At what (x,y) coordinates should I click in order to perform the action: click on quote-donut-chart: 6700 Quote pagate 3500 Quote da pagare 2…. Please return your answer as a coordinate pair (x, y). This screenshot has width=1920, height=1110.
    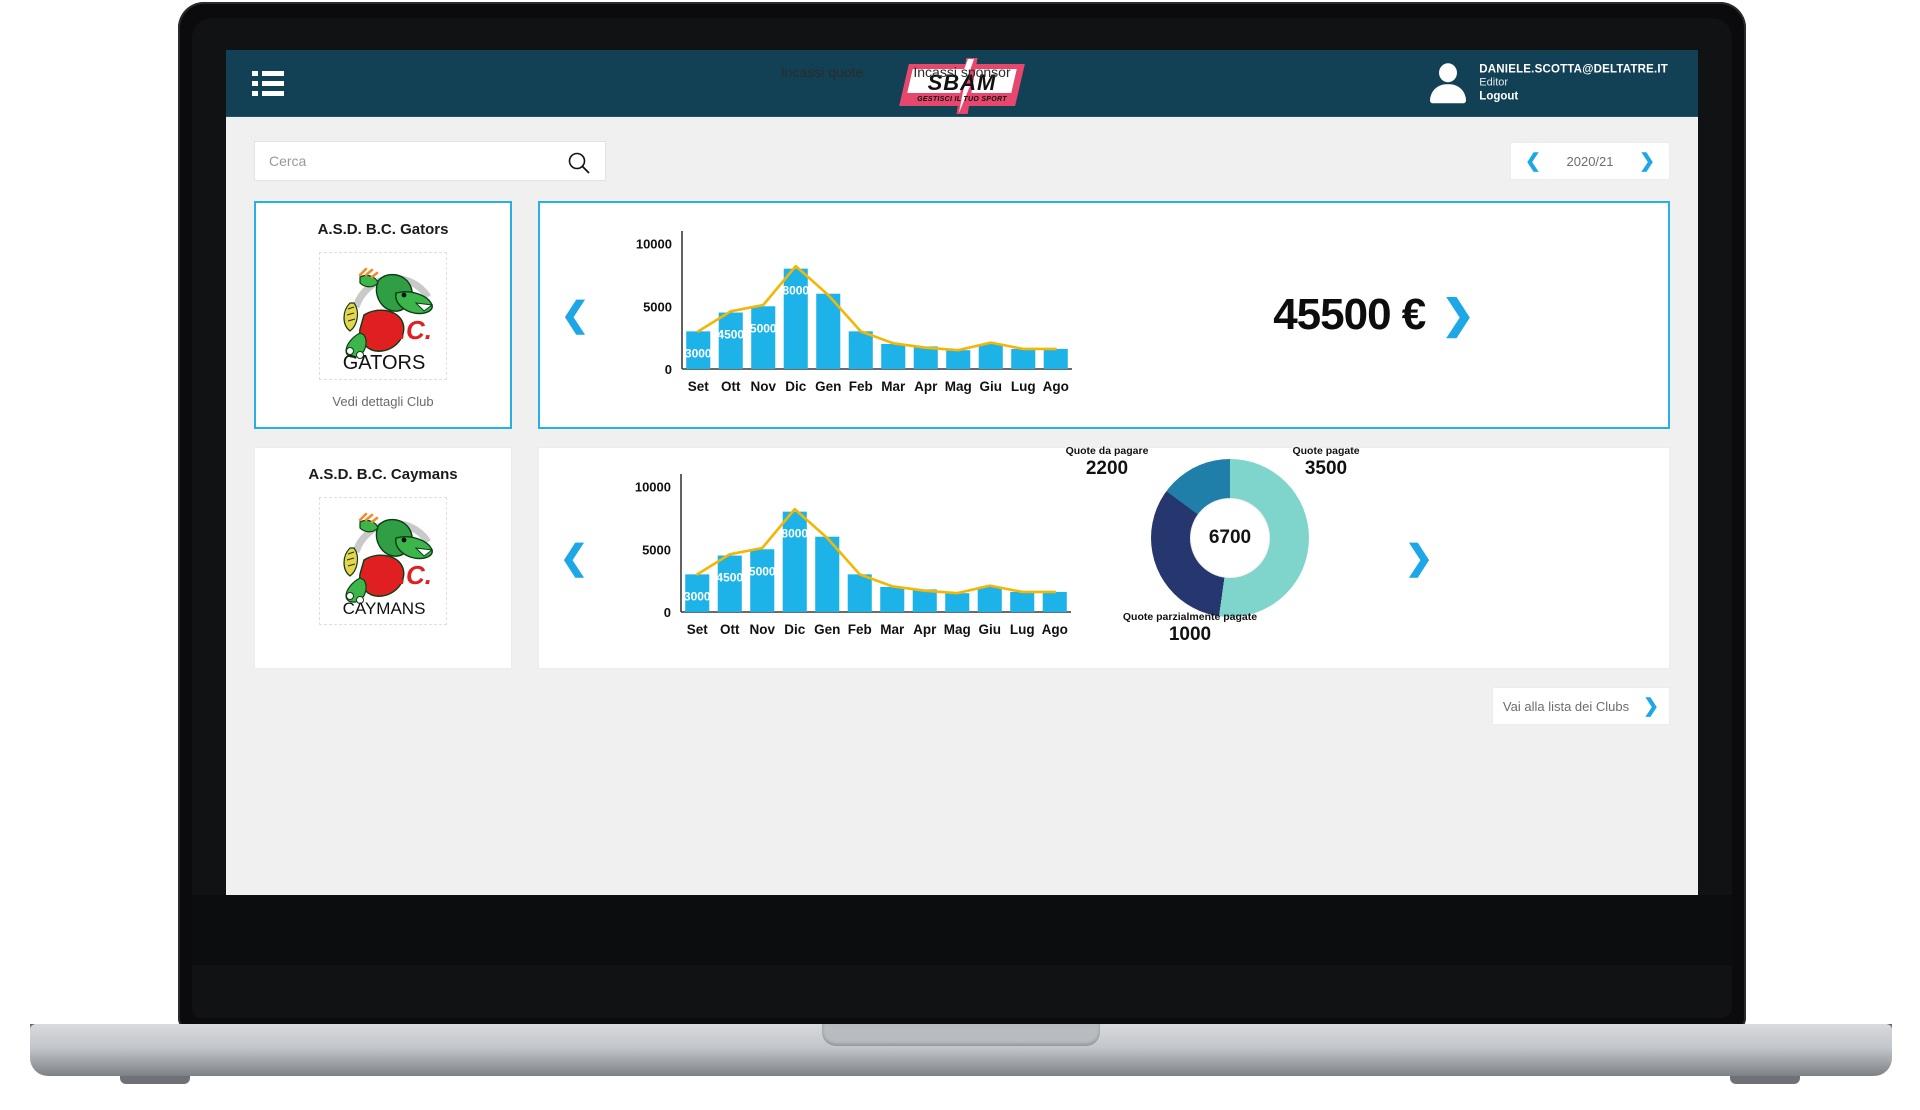
    Looking at the image, I should click on (1222, 555).